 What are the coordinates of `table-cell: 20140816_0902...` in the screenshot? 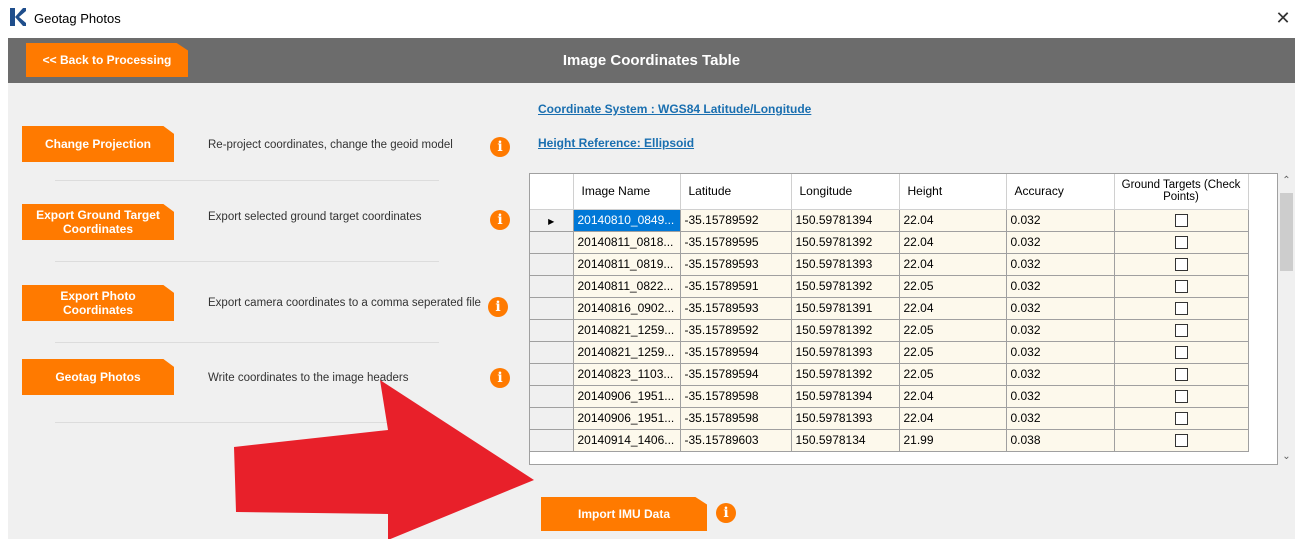 It's located at (627, 308).